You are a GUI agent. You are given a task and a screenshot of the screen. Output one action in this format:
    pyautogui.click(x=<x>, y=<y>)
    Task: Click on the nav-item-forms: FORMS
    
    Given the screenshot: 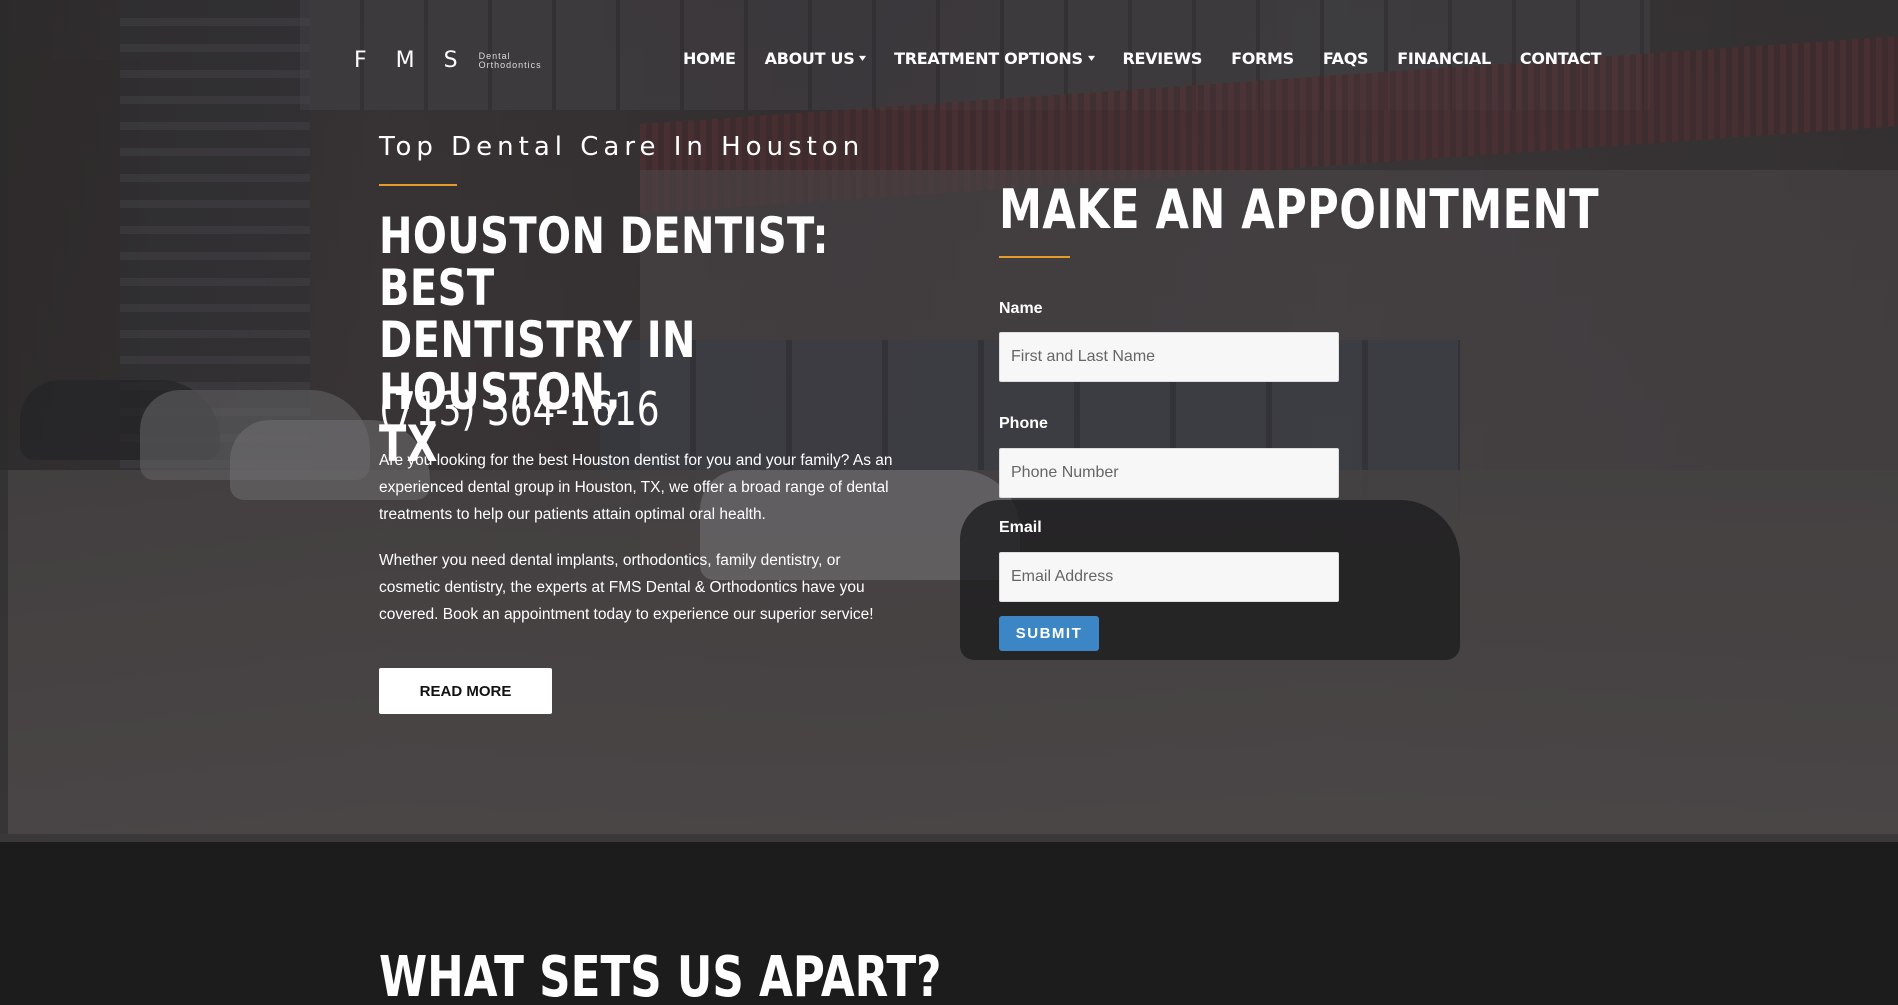 What is the action you would take?
    pyautogui.click(x=1262, y=58)
    